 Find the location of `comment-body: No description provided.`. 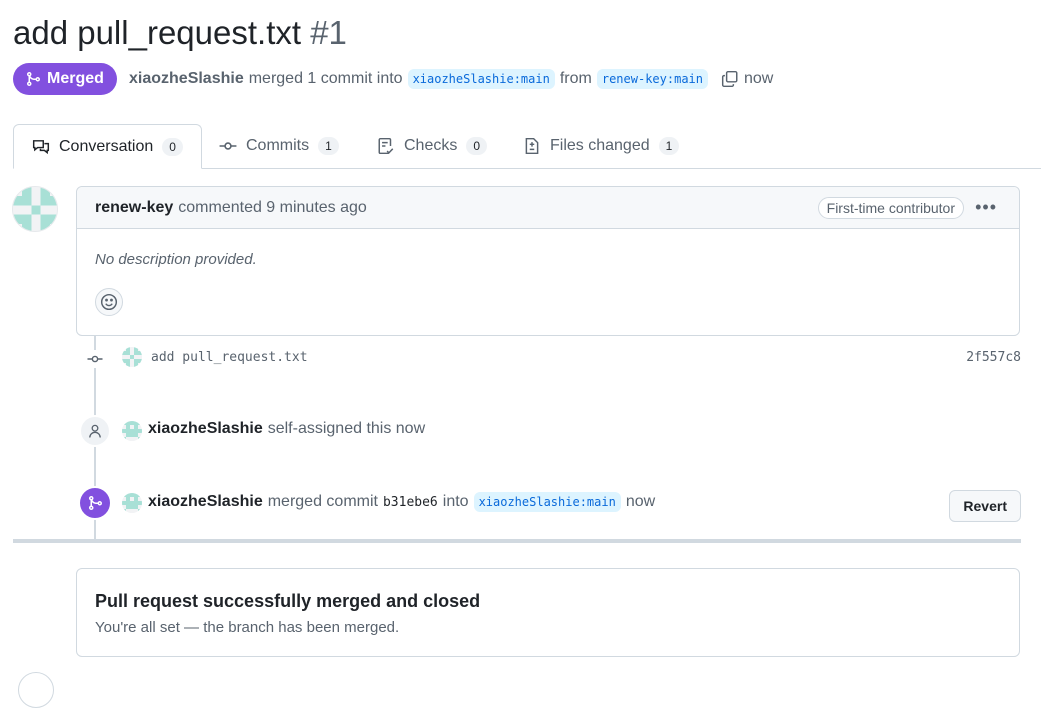

comment-body: No description provided. is located at coordinates (176, 259).